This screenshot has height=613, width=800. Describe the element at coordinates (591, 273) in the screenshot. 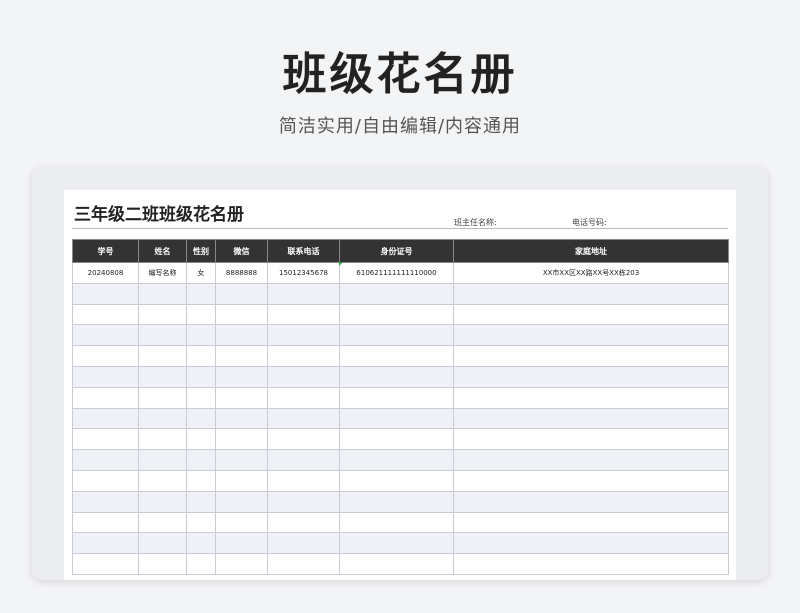

I see `cell-address: XX市XX区XX路XX号XX栋203` at that location.